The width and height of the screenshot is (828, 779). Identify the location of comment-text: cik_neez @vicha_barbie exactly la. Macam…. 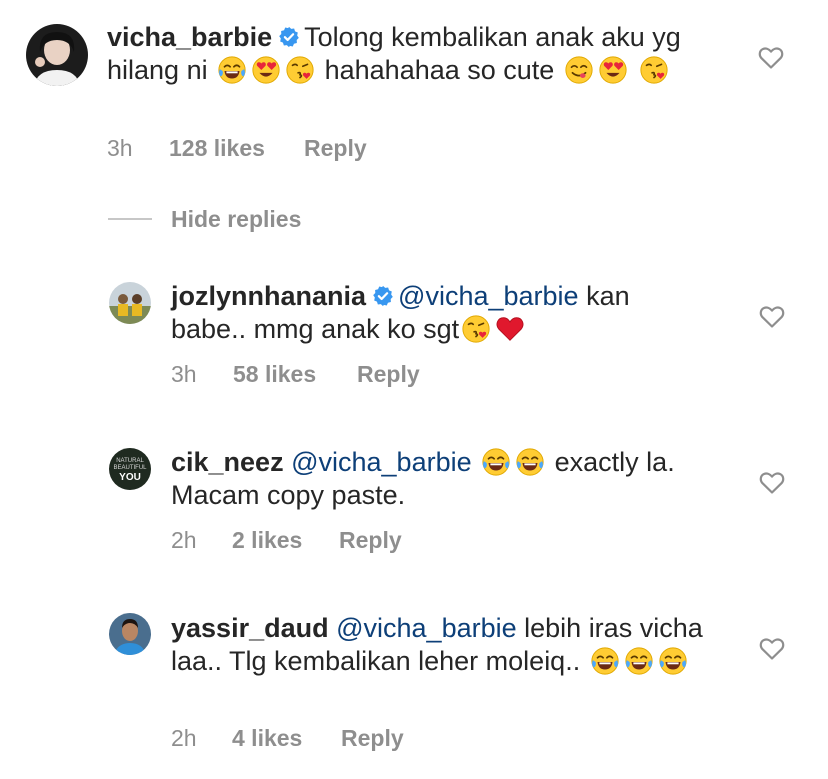
(451, 479).